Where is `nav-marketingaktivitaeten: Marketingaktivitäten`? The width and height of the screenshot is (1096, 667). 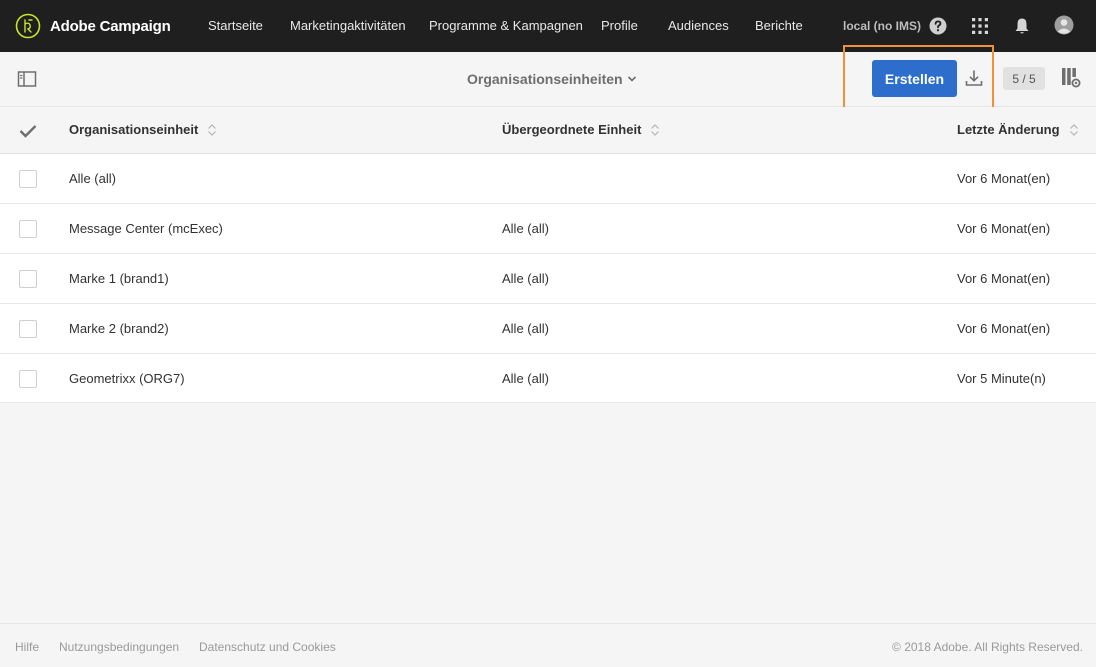 nav-marketingaktivitaeten: Marketingaktivitäten is located at coordinates (348, 26).